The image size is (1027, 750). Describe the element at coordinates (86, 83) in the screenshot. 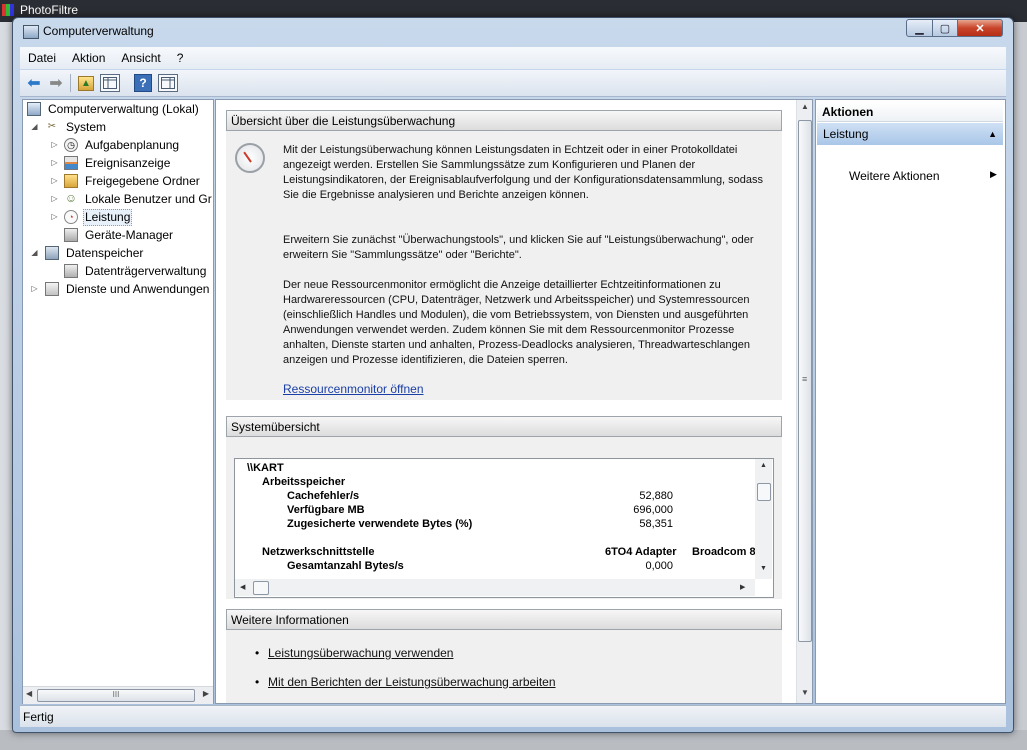

I see `up-folder-icon: ▲` at that location.